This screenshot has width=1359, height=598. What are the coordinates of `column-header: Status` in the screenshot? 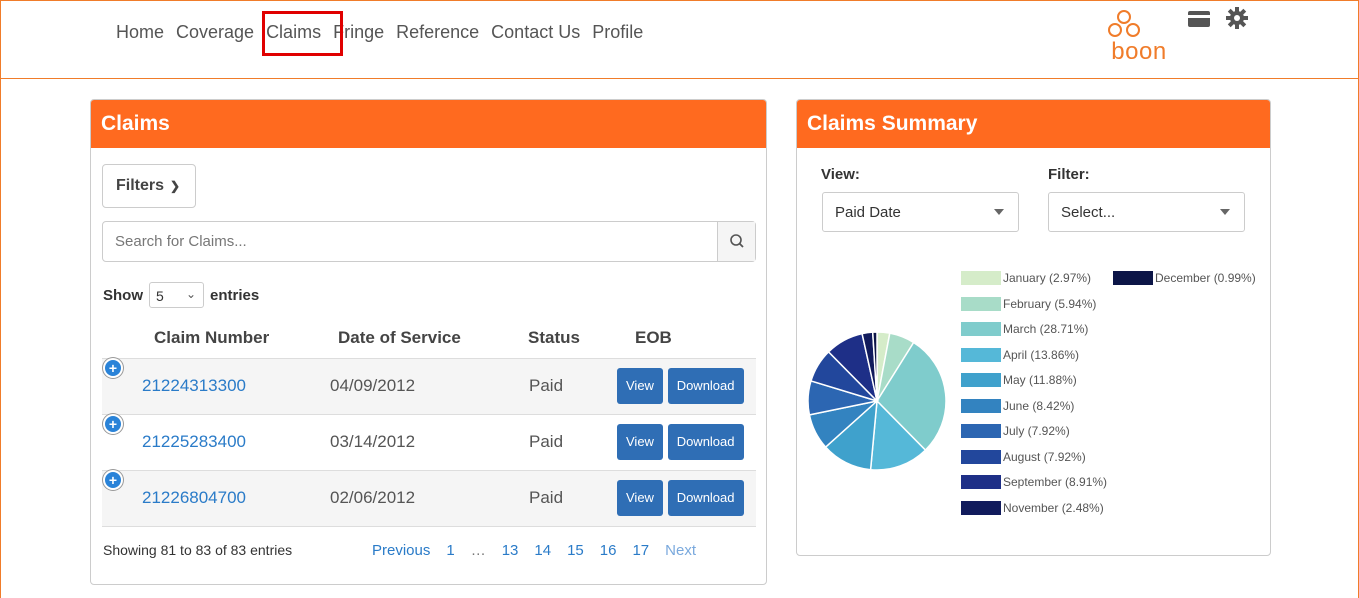 It's located at (569, 338).